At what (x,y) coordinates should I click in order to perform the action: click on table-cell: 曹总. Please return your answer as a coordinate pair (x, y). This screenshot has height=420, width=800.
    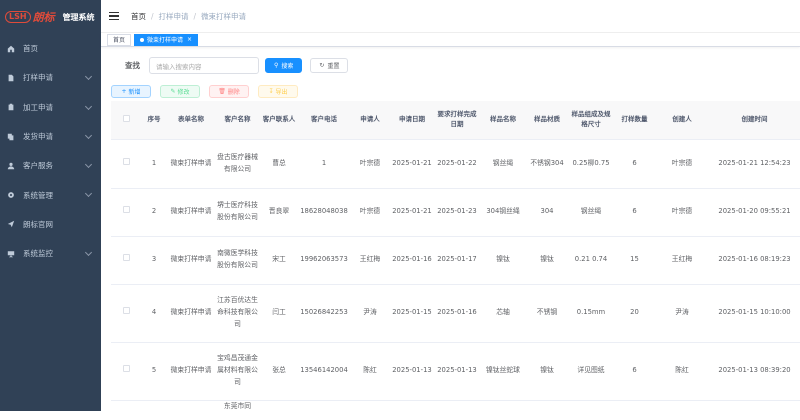
    Looking at the image, I should click on (279, 164).